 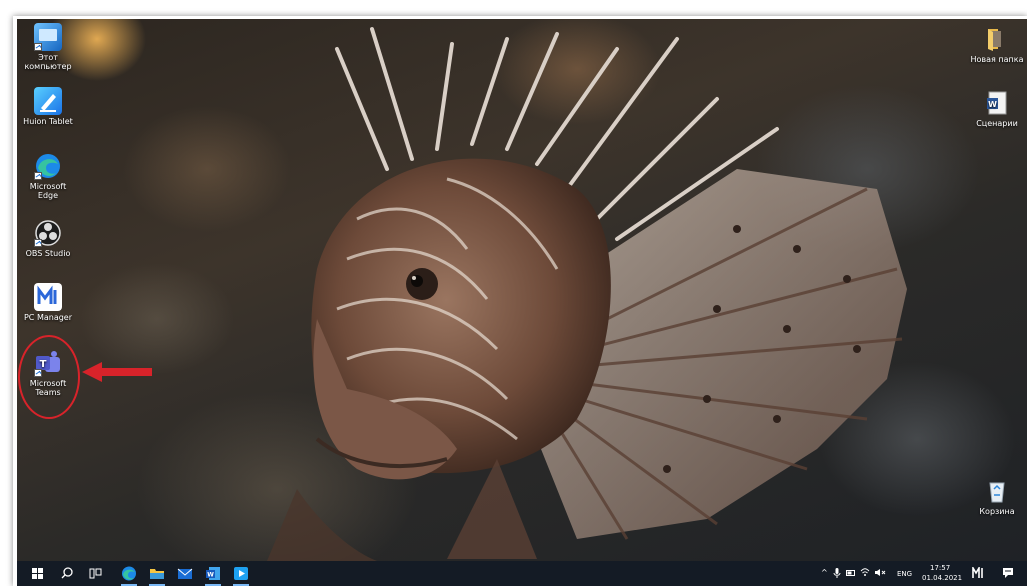 What do you see at coordinates (522, 573) in the screenshot?
I see `taskbar: W ^ ENG 17:57 01.04.2021` at bounding box center [522, 573].